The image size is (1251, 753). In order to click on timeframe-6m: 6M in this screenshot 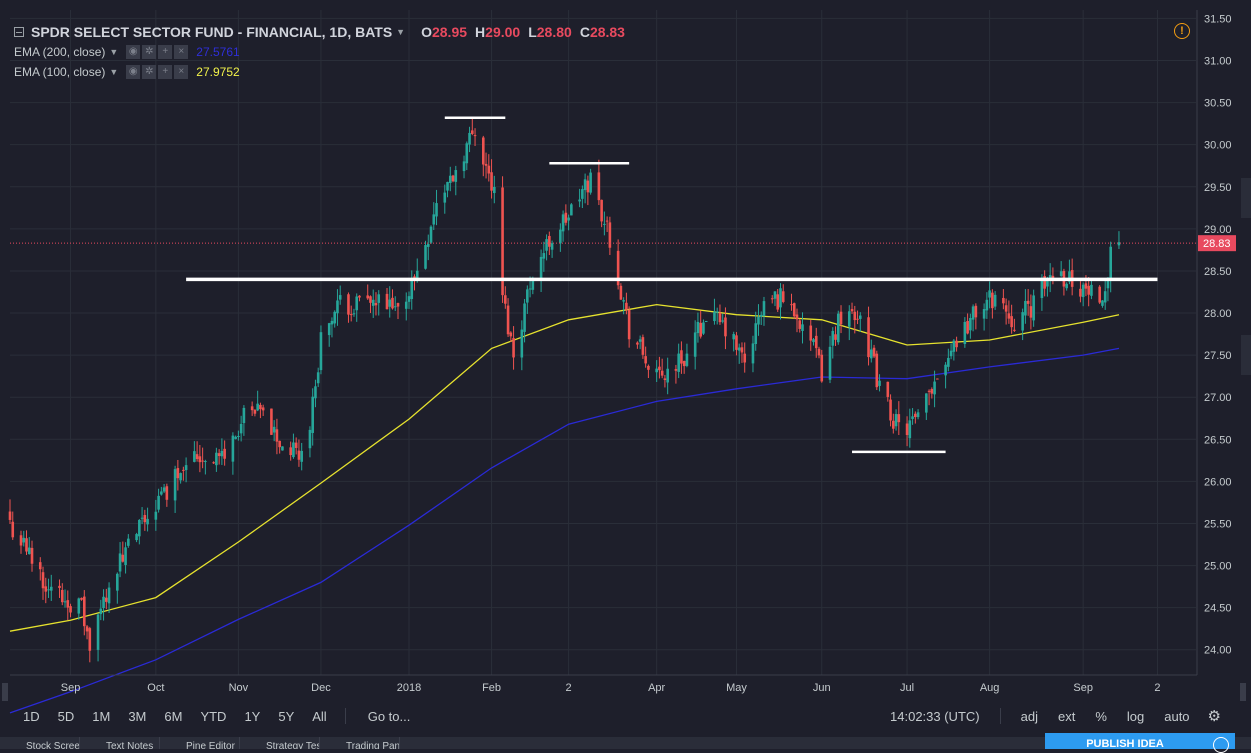, I will do `click(173, 716)`.